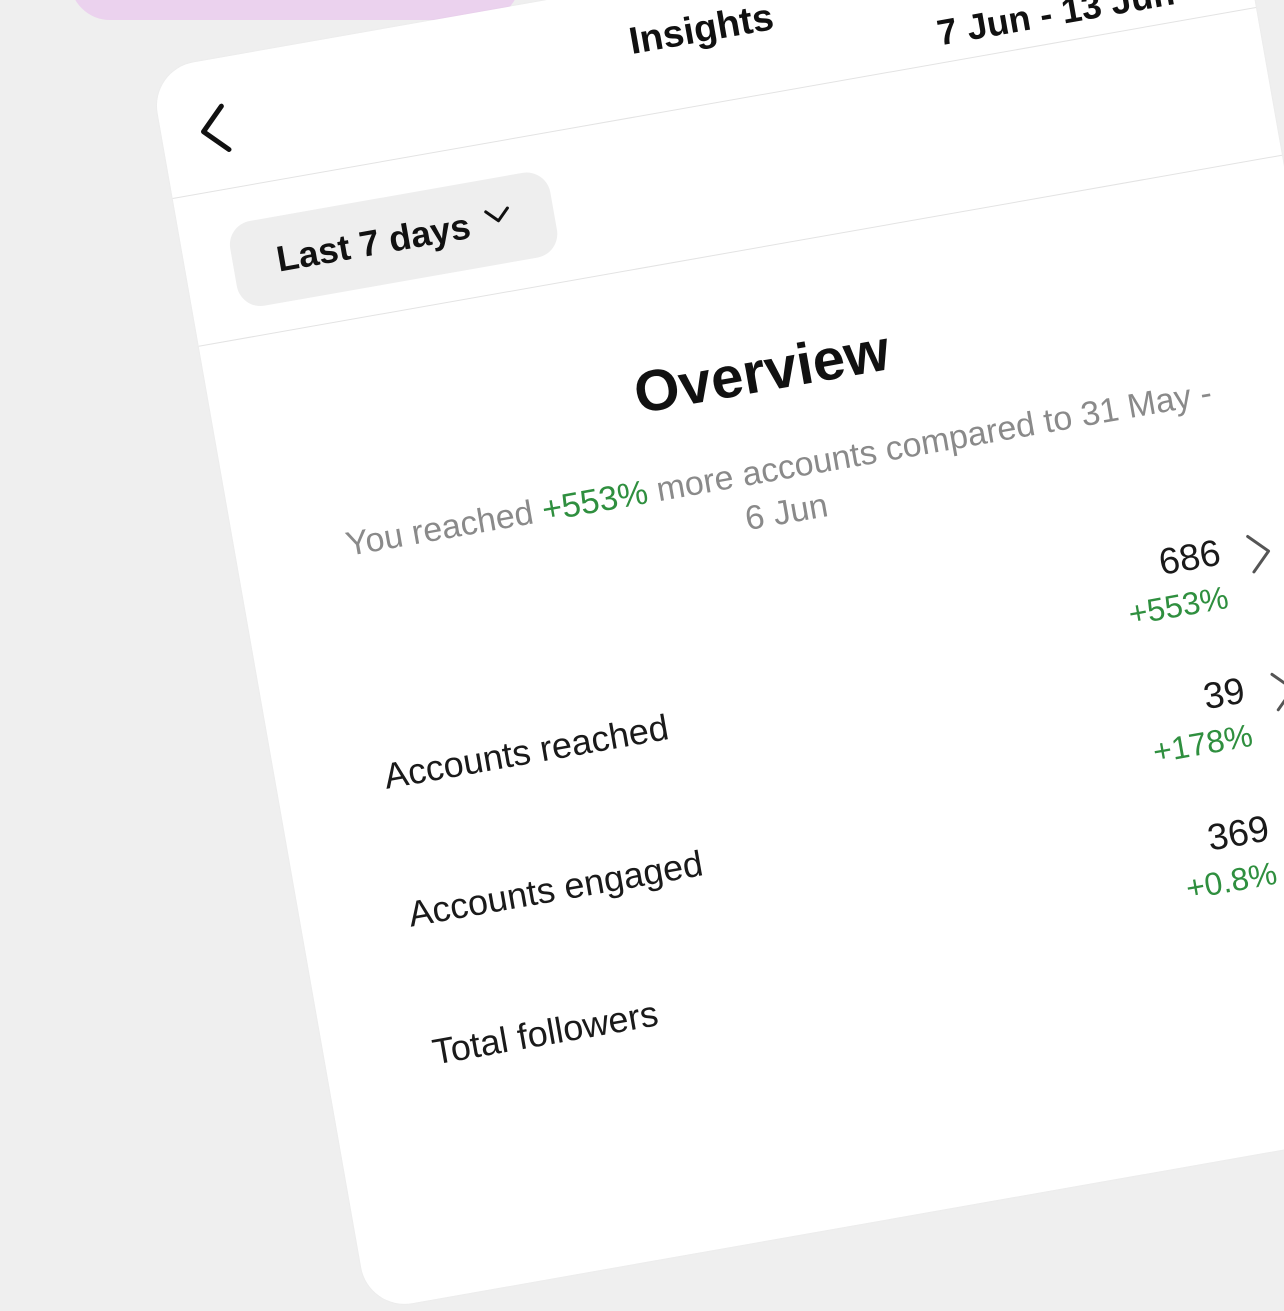 The image size is (1284, 1311). What do you see at coordinates (444, 527) in the screenshot?
I see `summary-prefix: You reached` at bounding box center [444, 527].